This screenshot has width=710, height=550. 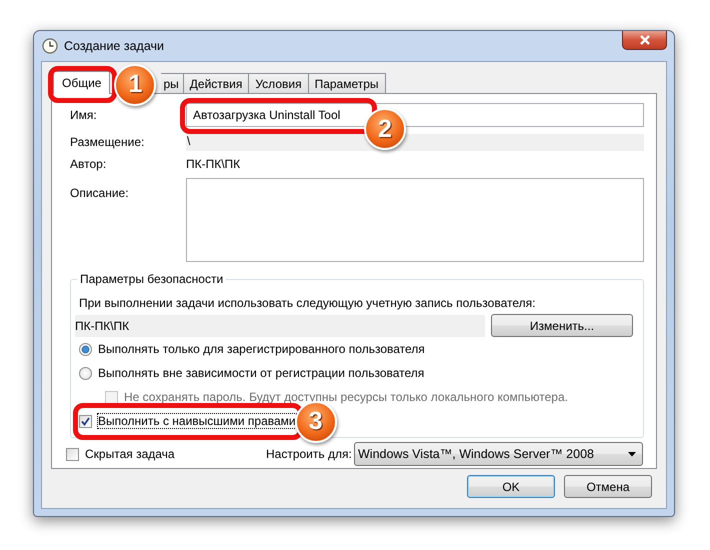 I want to click on tab: Общие, so click(x=81, y=82).